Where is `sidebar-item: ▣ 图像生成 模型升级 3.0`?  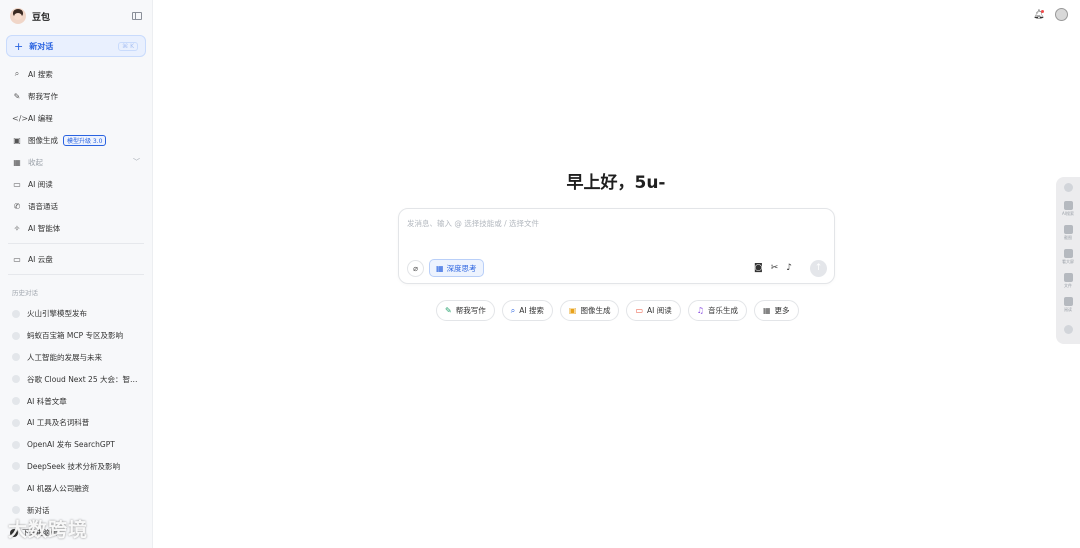 sidebar-item: ▣ 图像生成 模型升级 3.0 is located at coordinates (76, 140).